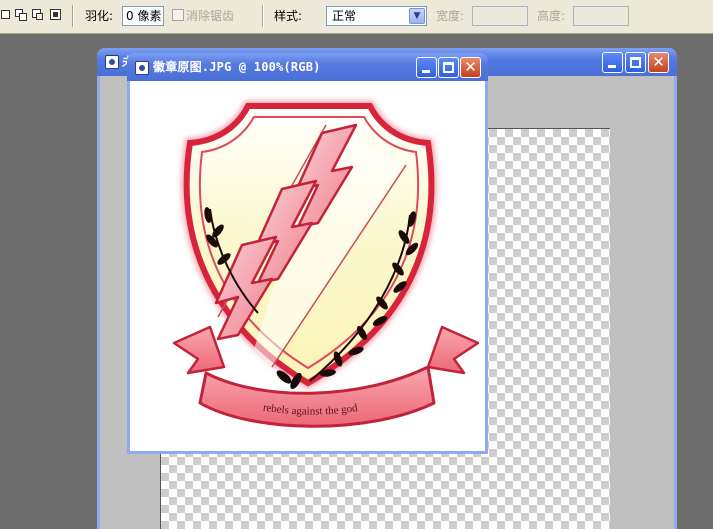  Describe the element at coordinates (99, 16) in the screenshot. I see `feather-label: 羽化:` at that location.